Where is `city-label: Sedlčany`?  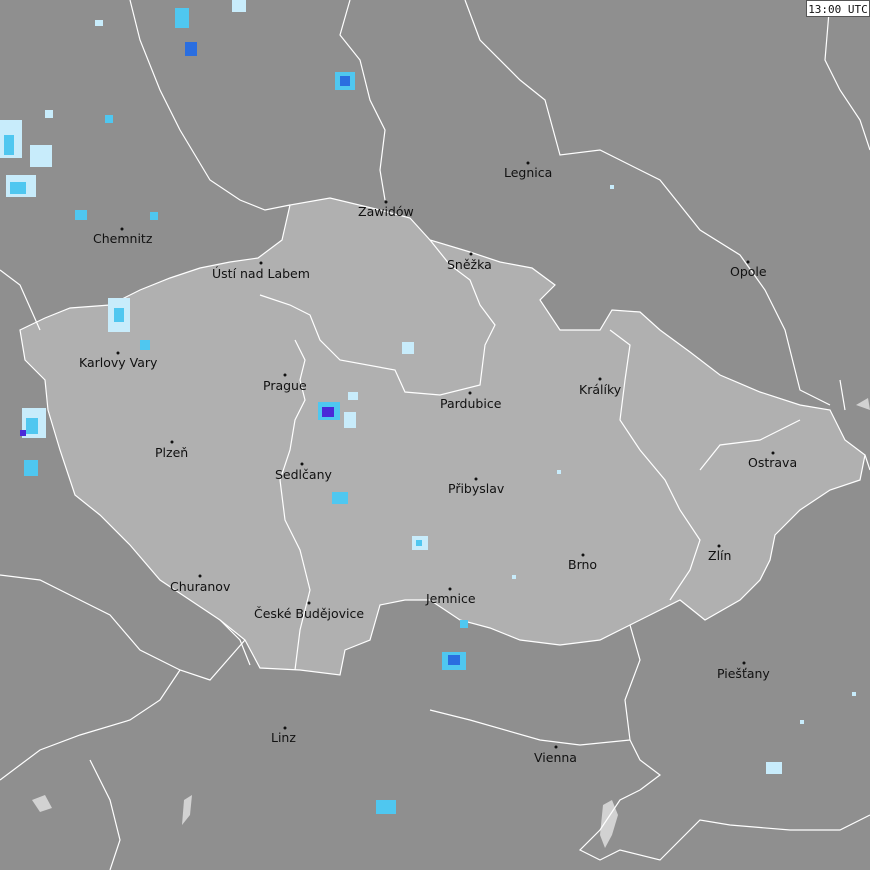
city-label: Sedlčany is located at coordinates (303, 474).